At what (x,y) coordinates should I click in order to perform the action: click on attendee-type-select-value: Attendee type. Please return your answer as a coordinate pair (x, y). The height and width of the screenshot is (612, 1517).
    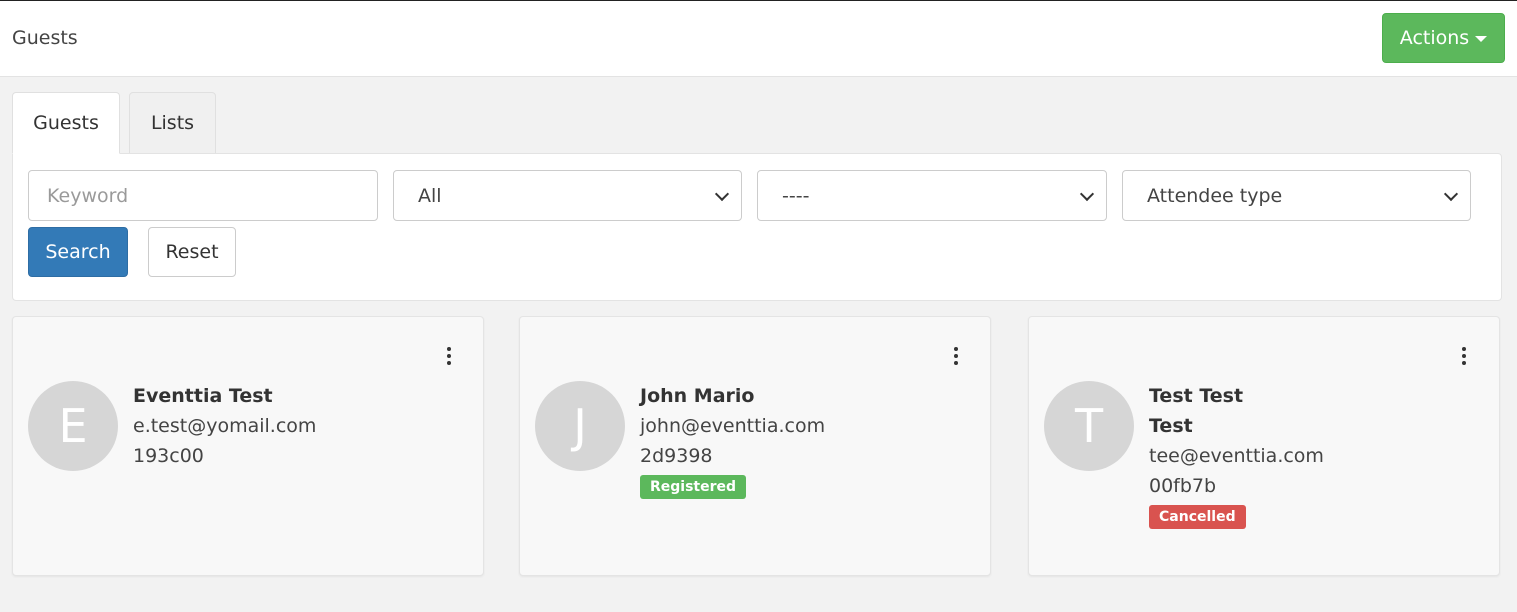
    Looking at the image, I should click on (1215, 195).